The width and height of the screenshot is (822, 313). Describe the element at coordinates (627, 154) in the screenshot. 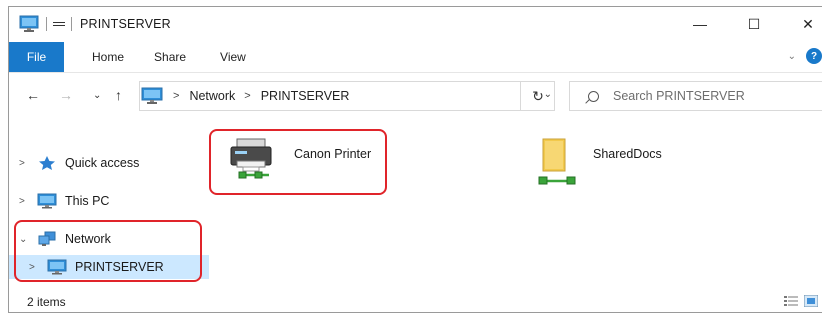

I see `file-label: SharedDocs` at that location.